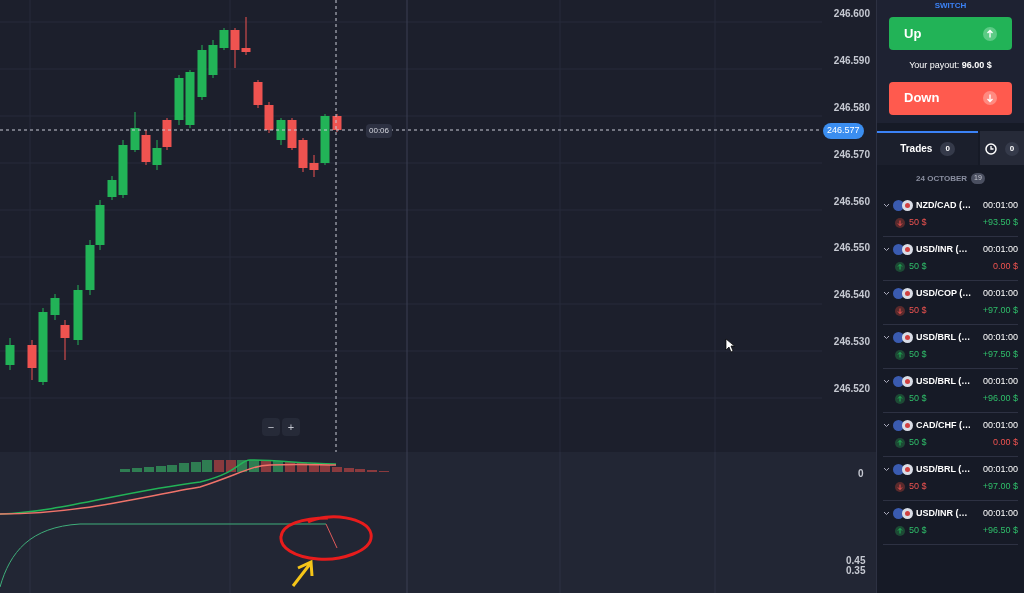 This screenshot has width=1024, height=593. Describe the element at coordinates (851, 342) in the screenshot. I see `price-label: 246.530` at that location.